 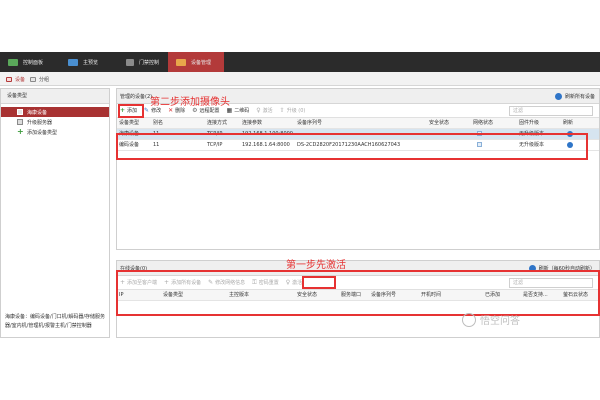 I want to click on reset-password-button: ⚿ 密码重置, so click(x=265, y=282).